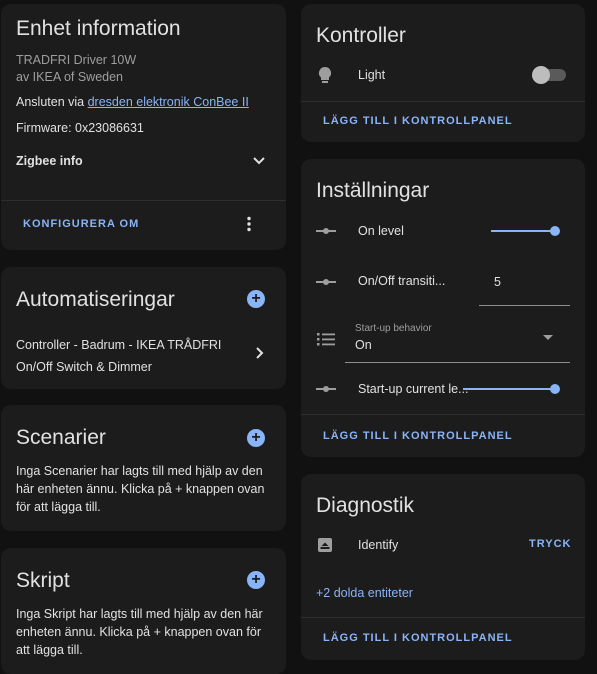 This screenshot has height=674, width=597. Describe the element at coordinates (418, 436) in the screenshot. I see `settings-add-dashboard-button: LÄGG TILL I KONTROLLPANEL` at that location.